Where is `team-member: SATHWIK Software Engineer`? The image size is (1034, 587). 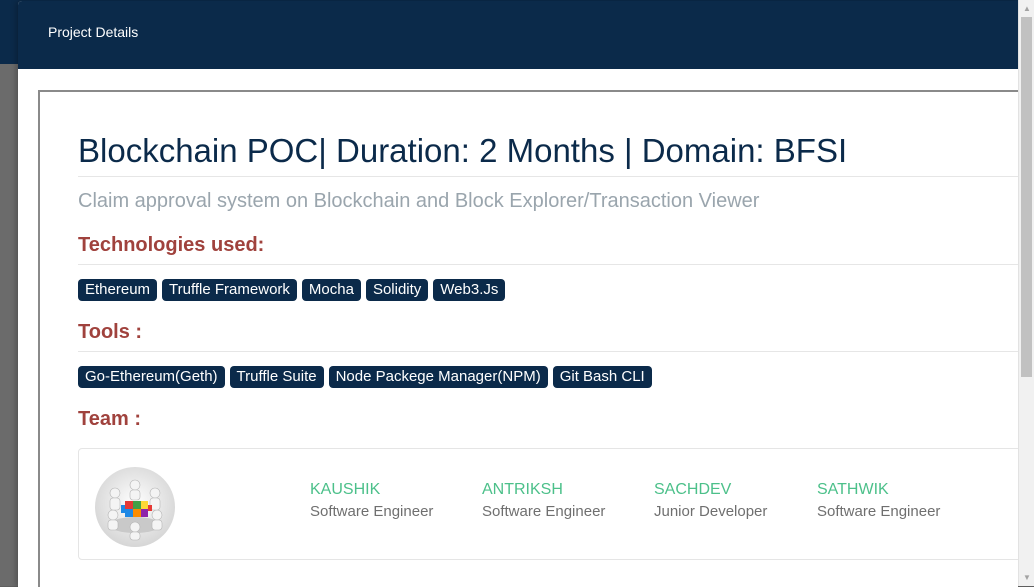
team-member: SATHWIK Software Engineer is located at coordinates (878, 501).